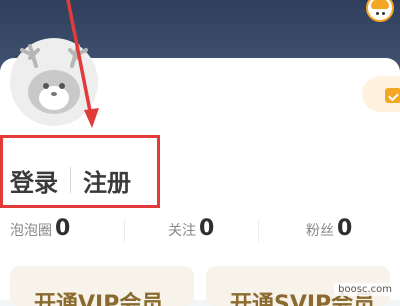 The height and width of the screenshot is (306, 400). What do you see at coordinates (82, 64) in the screenshot?
I see `annotation-arrow` at bounding box center [82, 64].